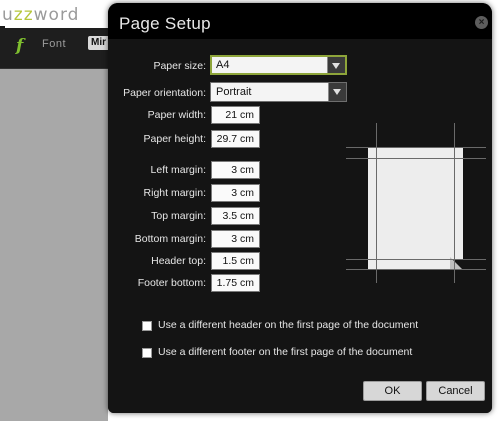  I want to click on preview-page, so click(415, 208).